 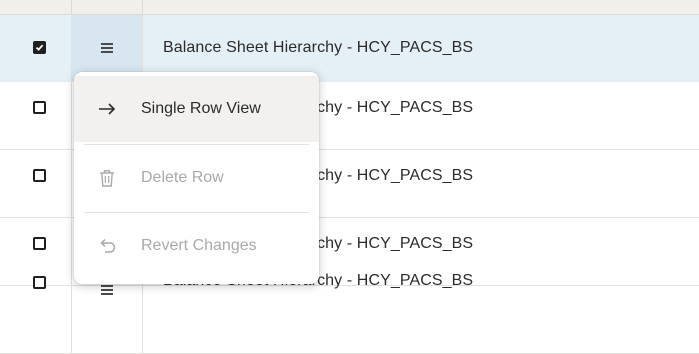 I want to click on menu-item-label: Revert Changes, so click(x=199, y=245).